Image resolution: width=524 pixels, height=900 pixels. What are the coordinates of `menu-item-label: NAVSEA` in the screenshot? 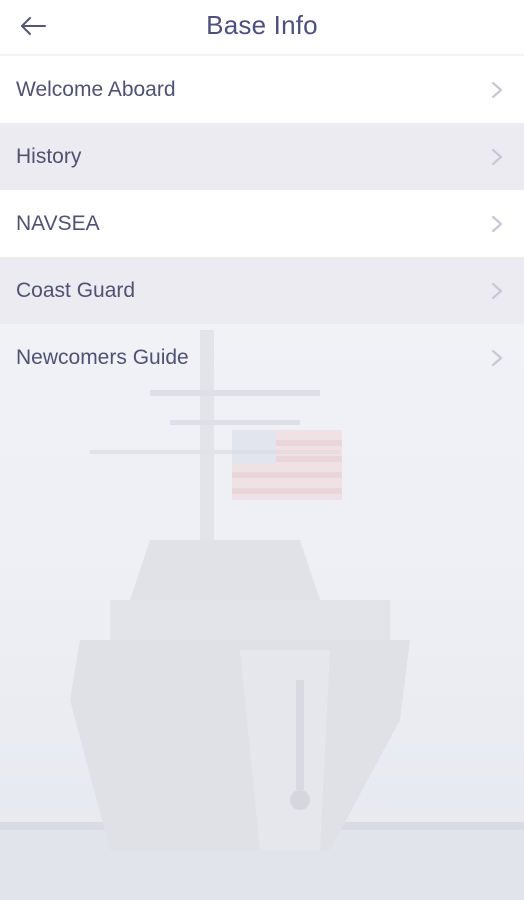 It's located at (58, 223).